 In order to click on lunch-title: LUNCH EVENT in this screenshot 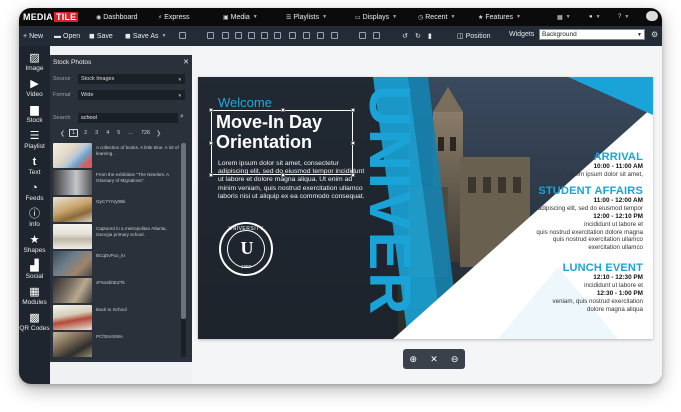, I will do `click(602, 268)`.